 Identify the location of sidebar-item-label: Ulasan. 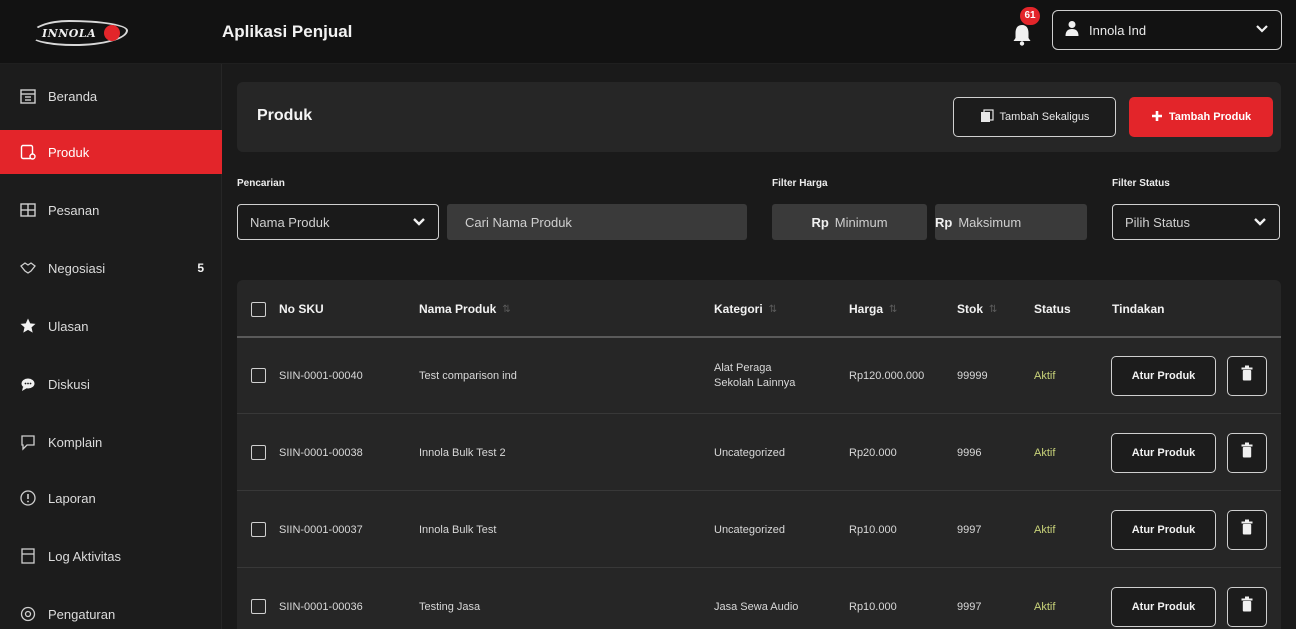
(68, 326).